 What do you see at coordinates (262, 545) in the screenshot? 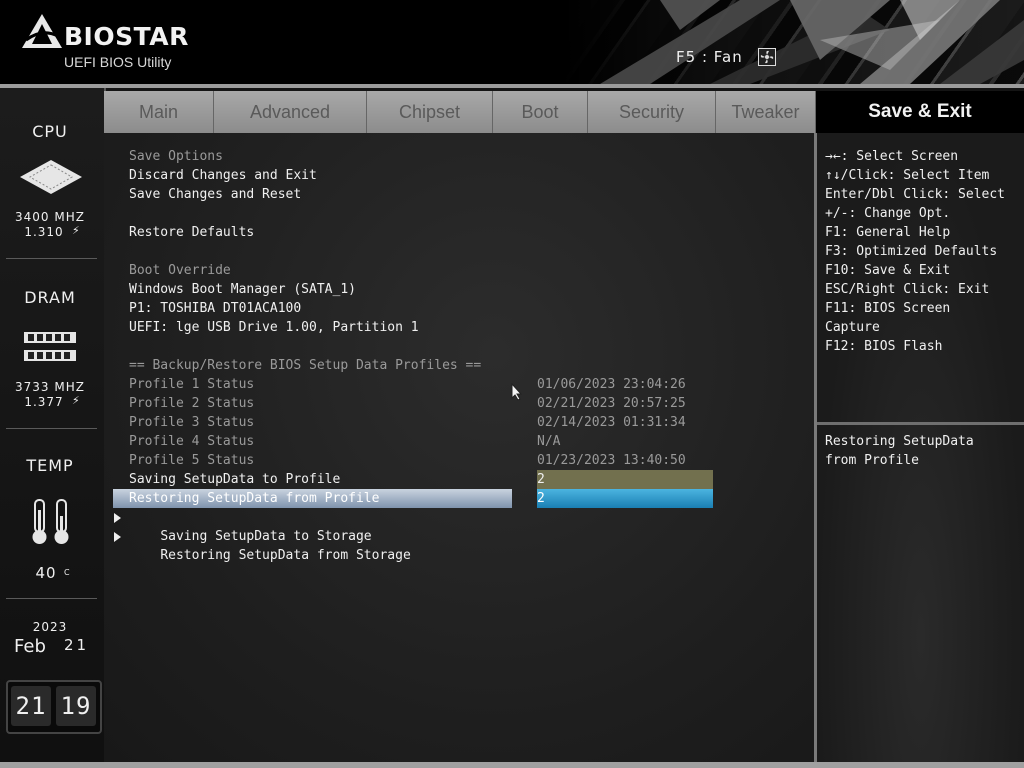
I see `restoring-storage-submenu: Restoring SetupData from Storage` at bounding box center [262, 545].